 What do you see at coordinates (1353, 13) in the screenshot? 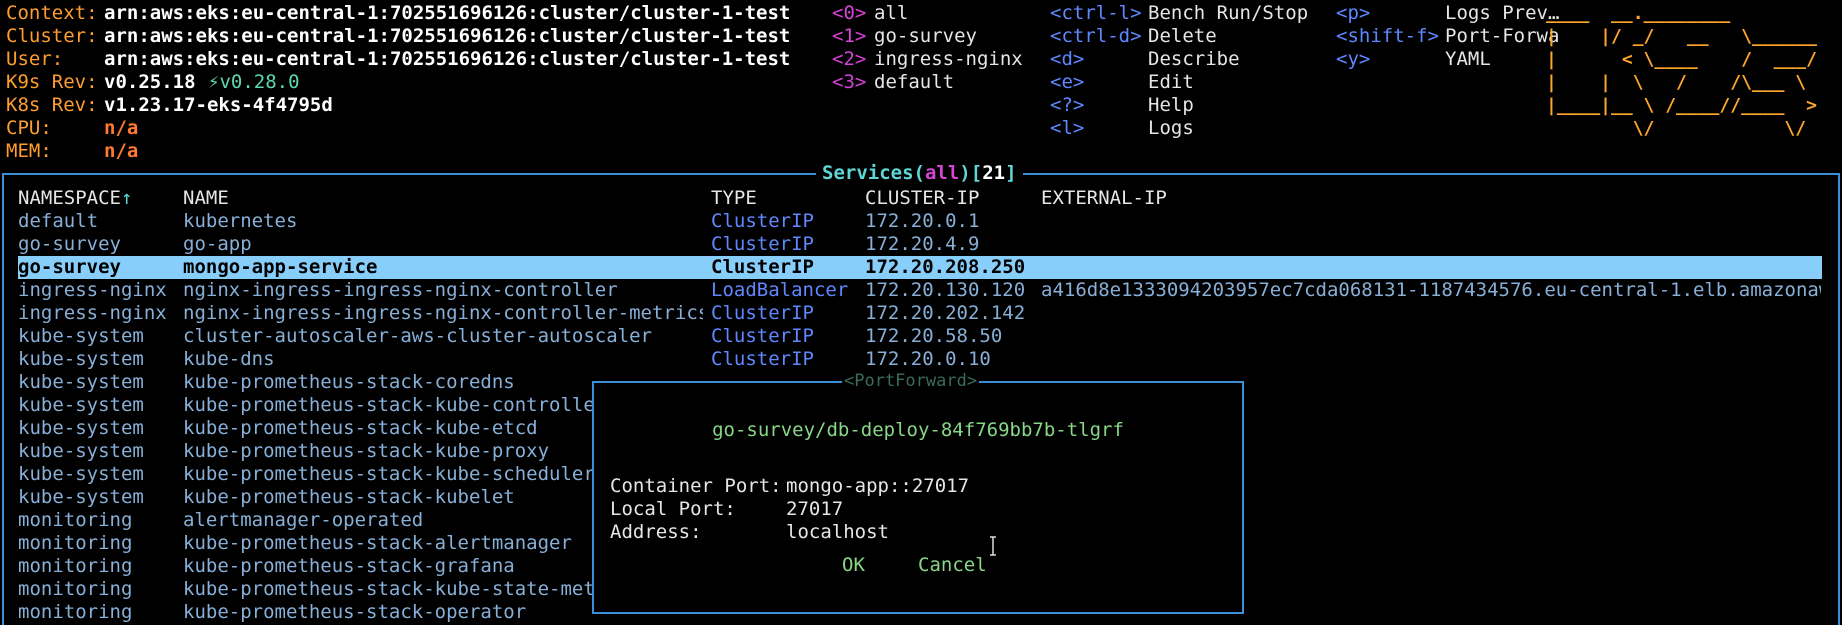
I see `hotkey-key: <p>` at bounding box center [1353, 13].